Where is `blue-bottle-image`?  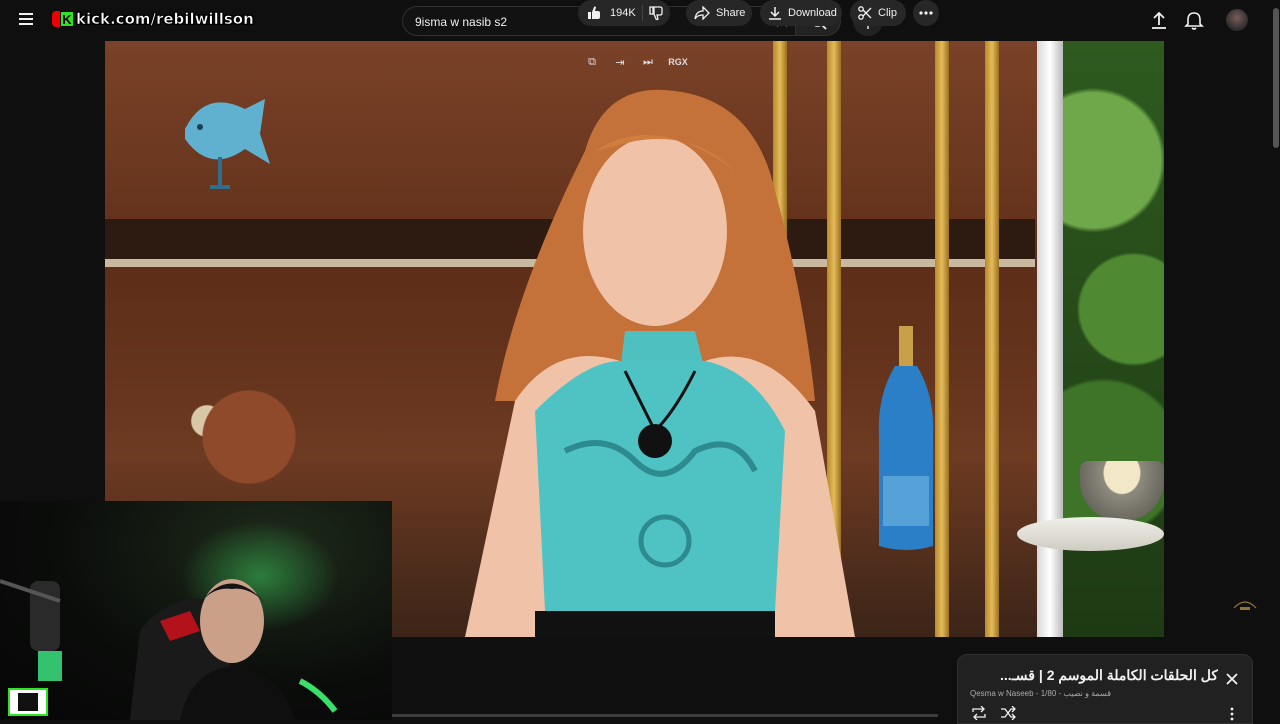
blue-bottle-image is located at coordinates (906, 438).